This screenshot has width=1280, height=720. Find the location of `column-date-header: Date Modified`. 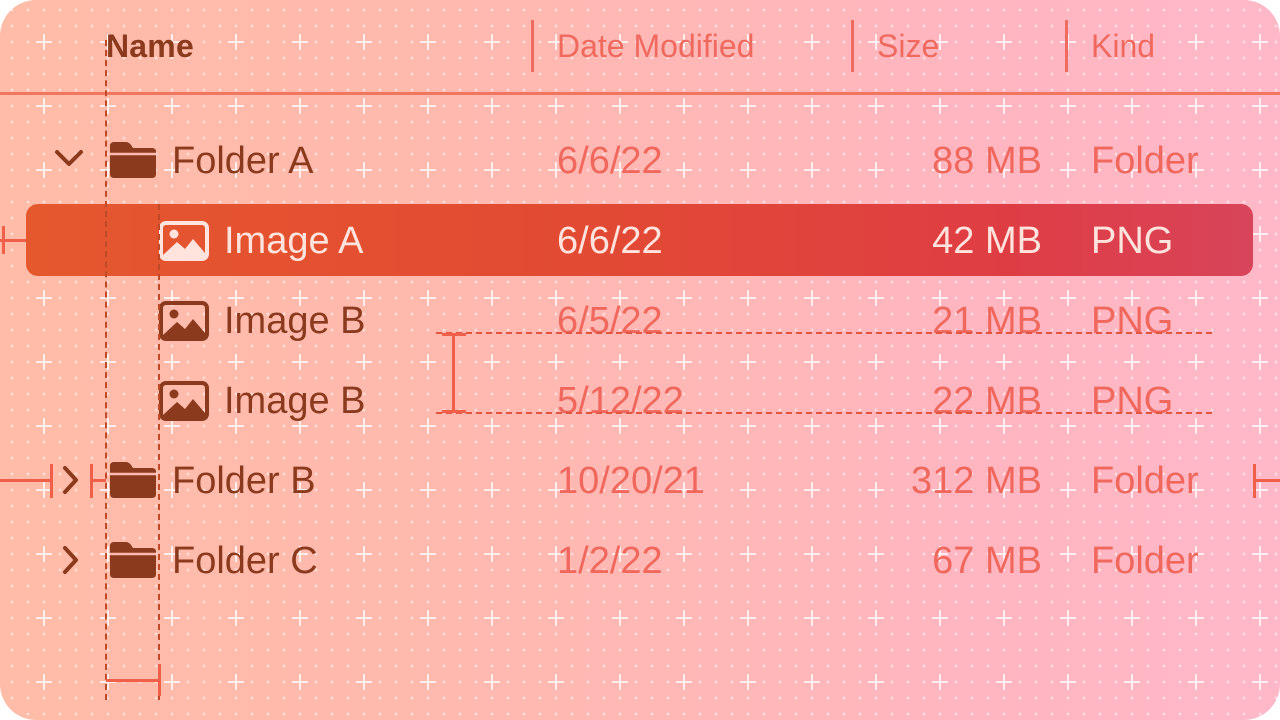

column-date-header: Date Modified is located at coordinates (655, 46).